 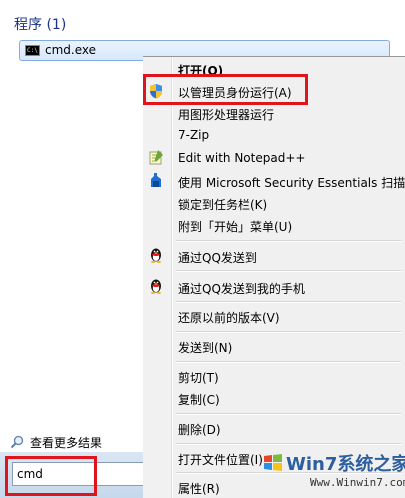 I want to click on windows-logo-icon, so click(x=273, y=462).